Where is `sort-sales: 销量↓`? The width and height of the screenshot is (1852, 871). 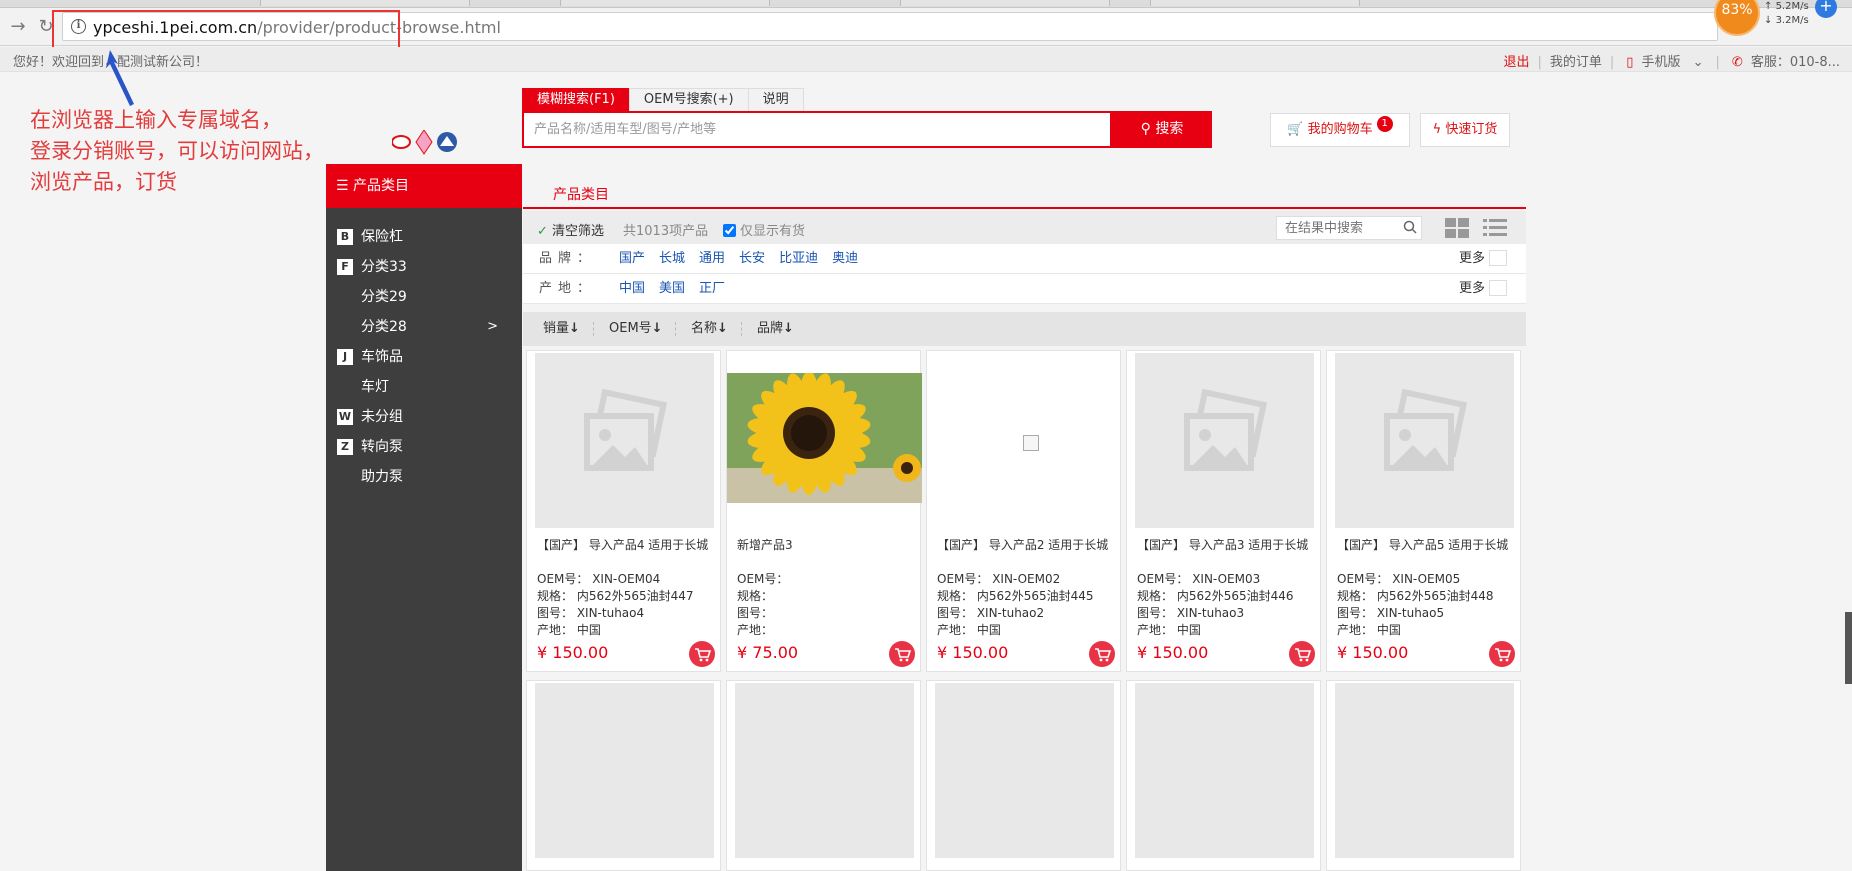 sort-sales: 销量↓ is located at coordinates (561, 329).